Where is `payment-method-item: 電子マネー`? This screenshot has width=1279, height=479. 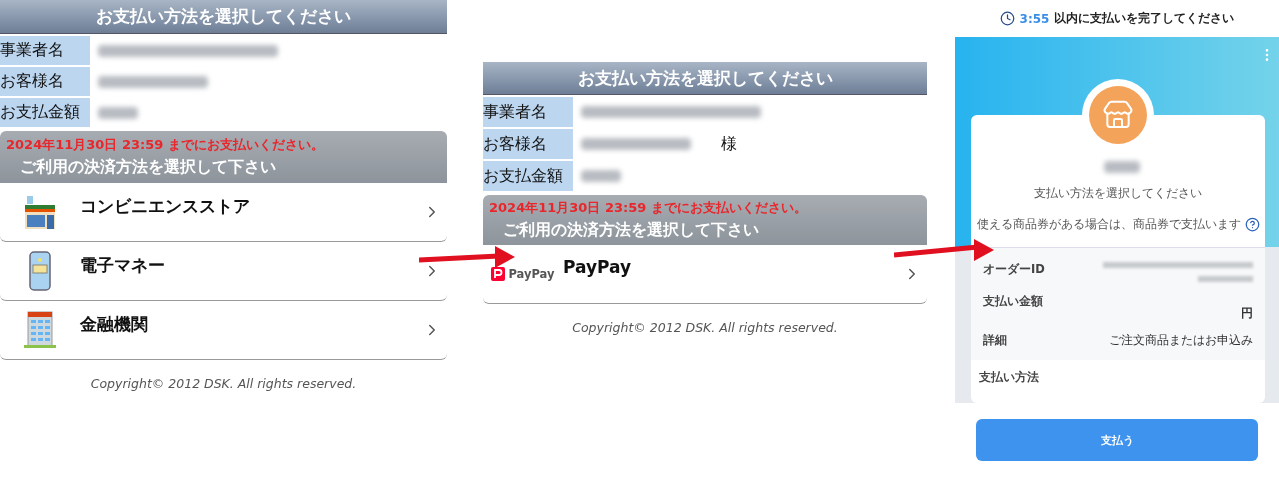 payment-method-item: 電子マネー is located at coordinates (223, 271).